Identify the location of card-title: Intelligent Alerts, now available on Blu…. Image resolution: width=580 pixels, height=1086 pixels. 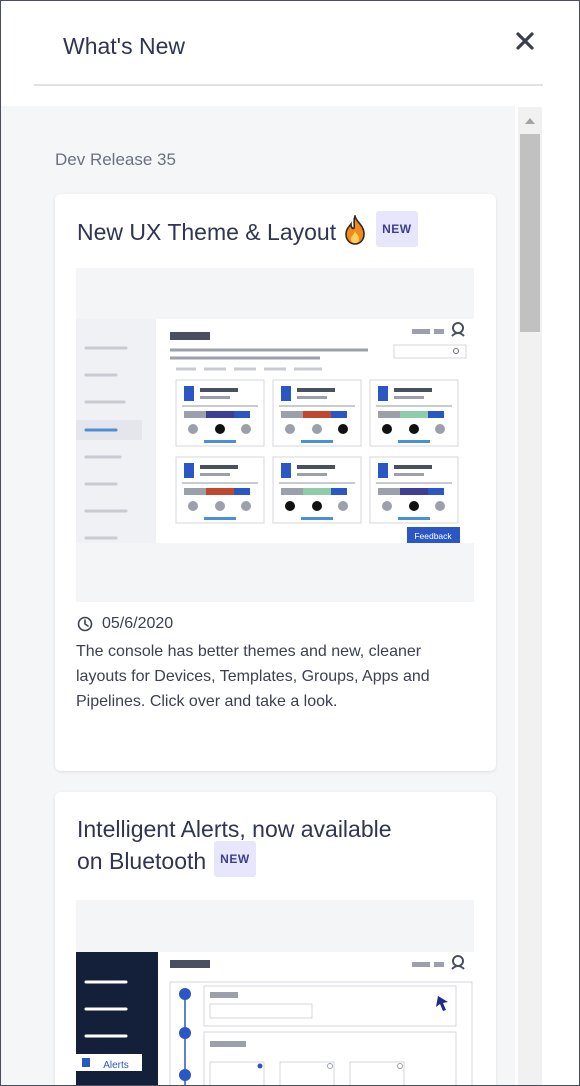
(234, 847).